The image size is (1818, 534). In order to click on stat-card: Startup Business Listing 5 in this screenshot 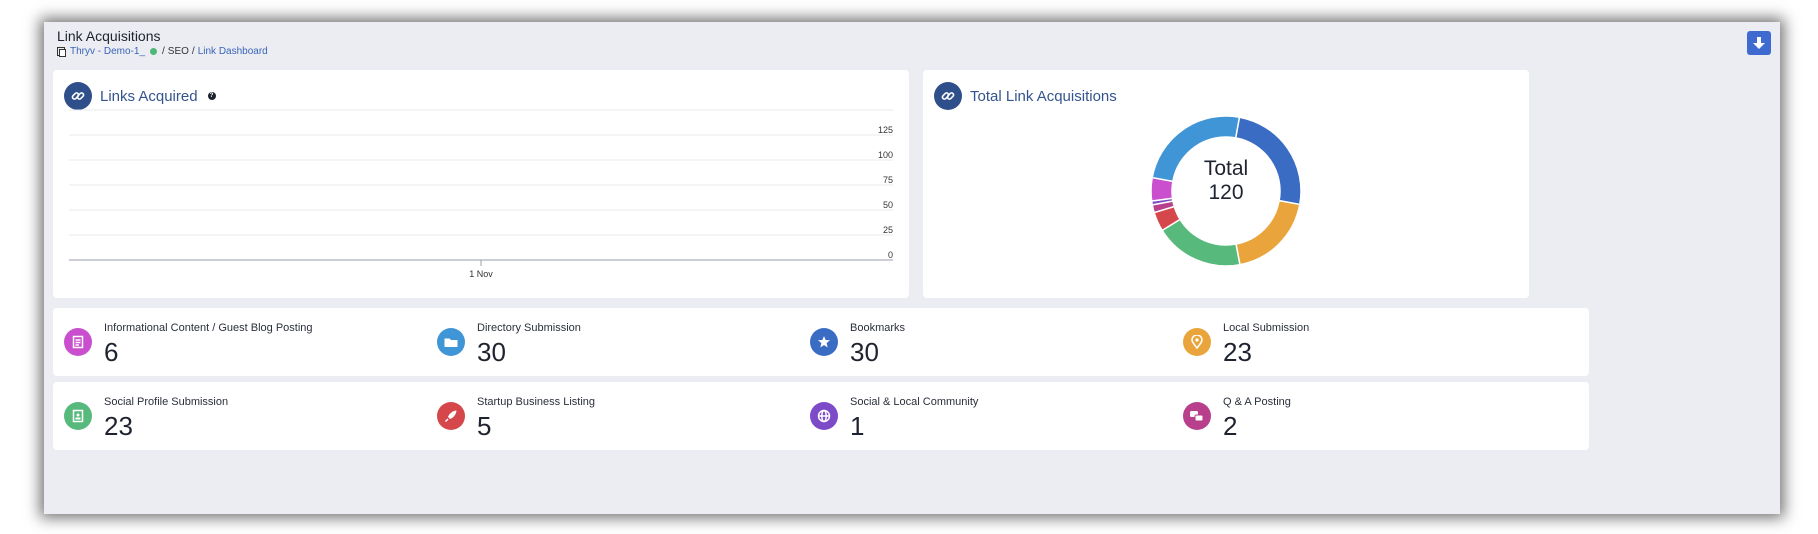, I will do `click(634, 416)`.